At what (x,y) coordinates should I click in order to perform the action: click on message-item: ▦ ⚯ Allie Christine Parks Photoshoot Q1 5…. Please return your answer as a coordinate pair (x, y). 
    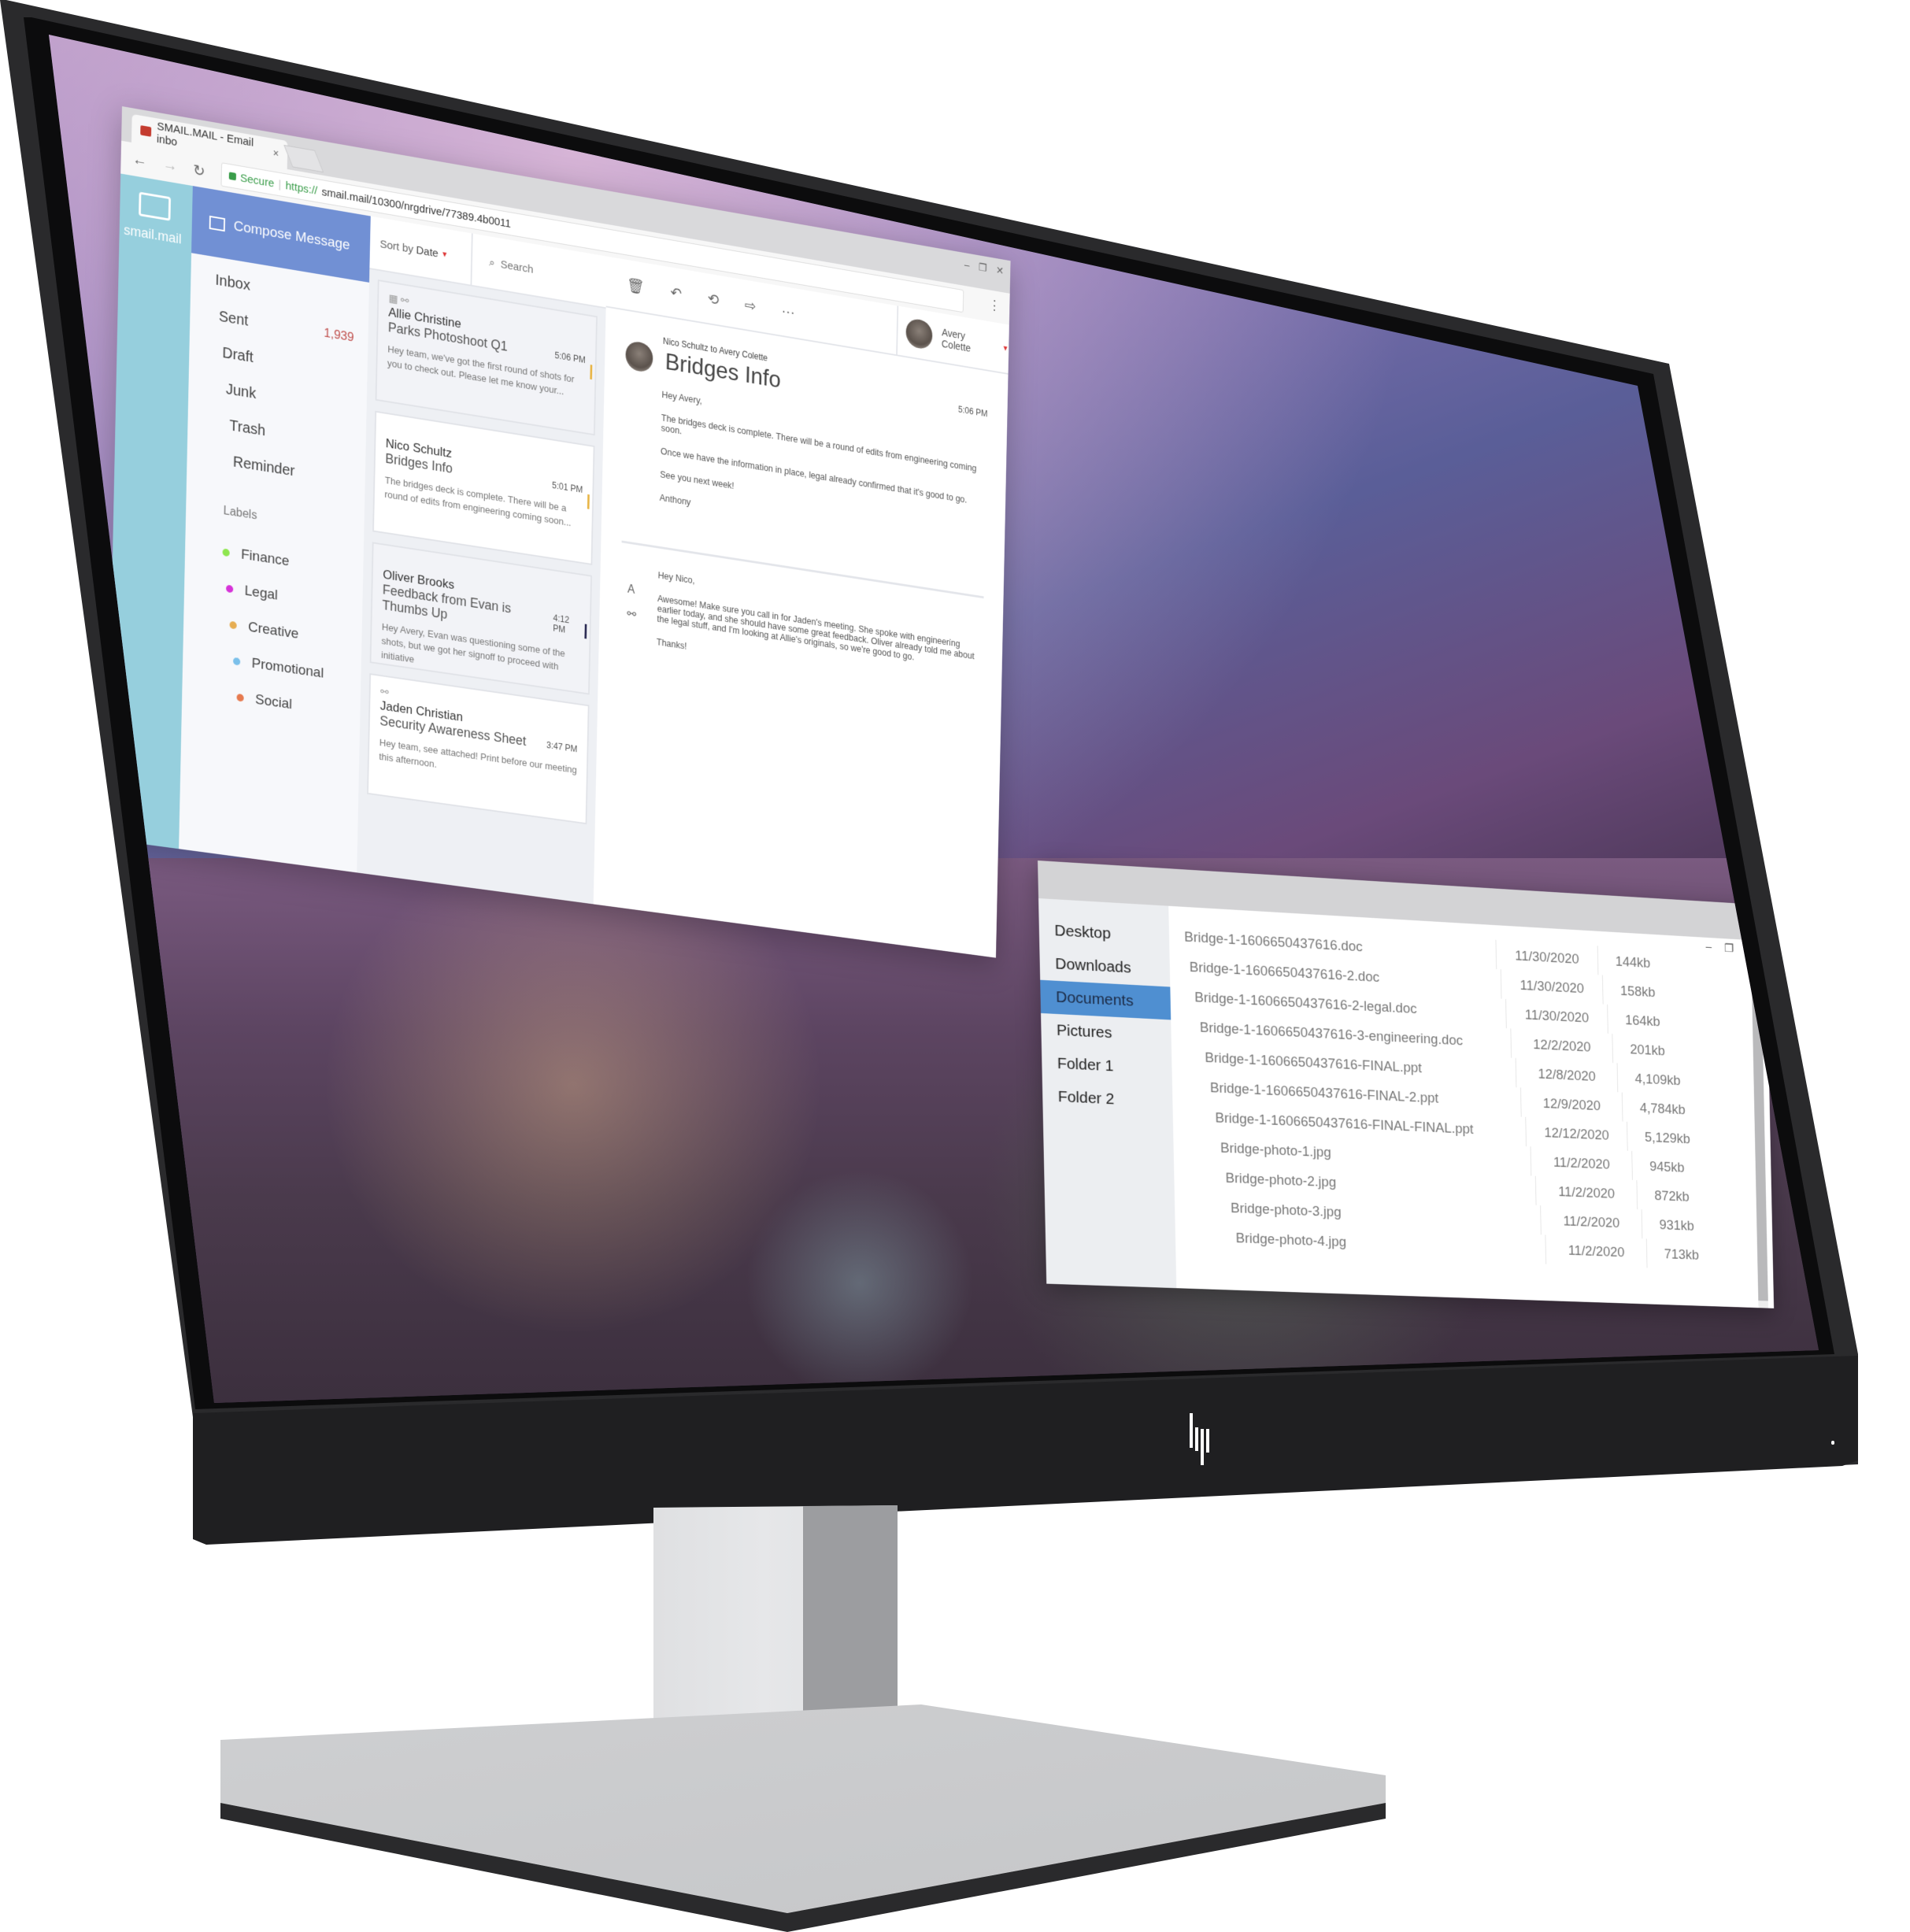
    Looking at the image, I should click on (486, 357).